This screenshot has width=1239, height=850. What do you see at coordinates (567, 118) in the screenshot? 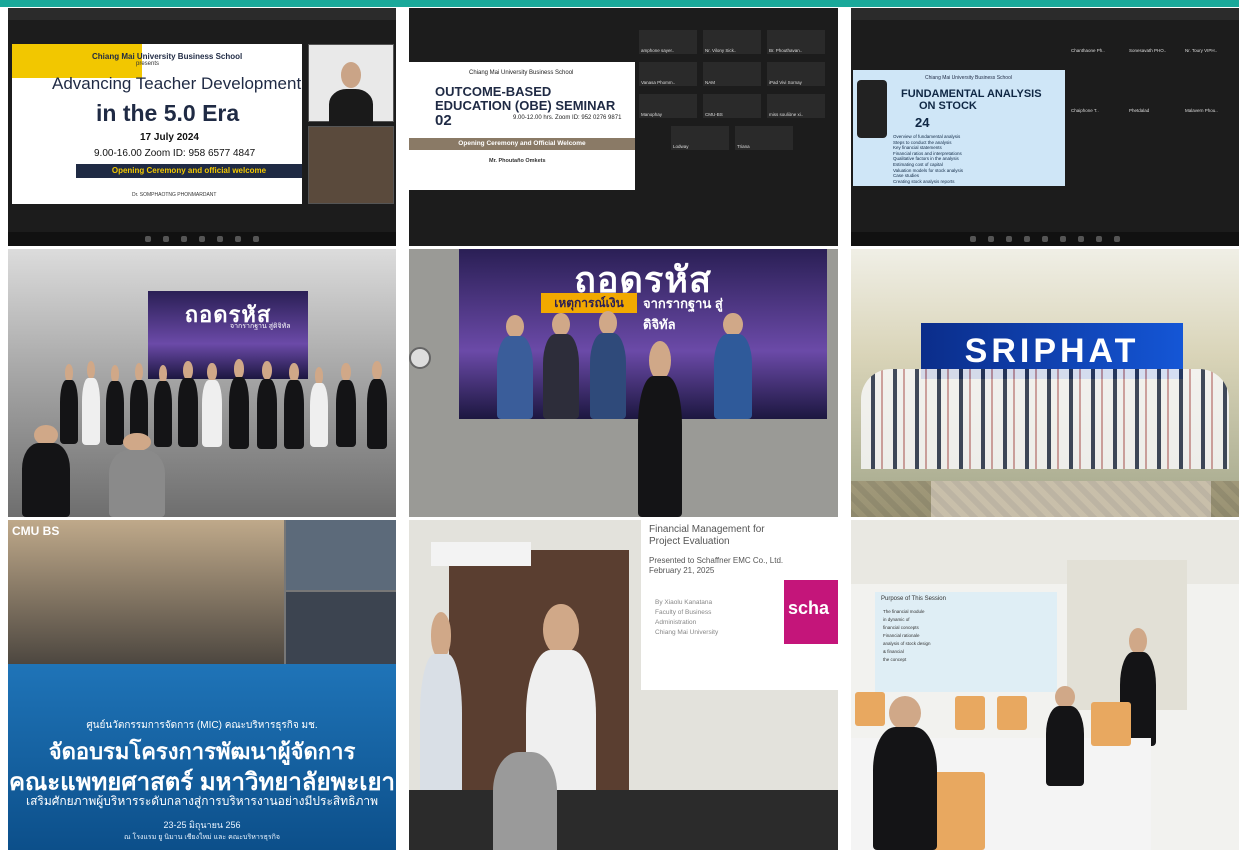
I see `slide-info: 9.00-12.00 hrs. Zoom ID: 952 0276 9871` at bounding box center [567, 118].